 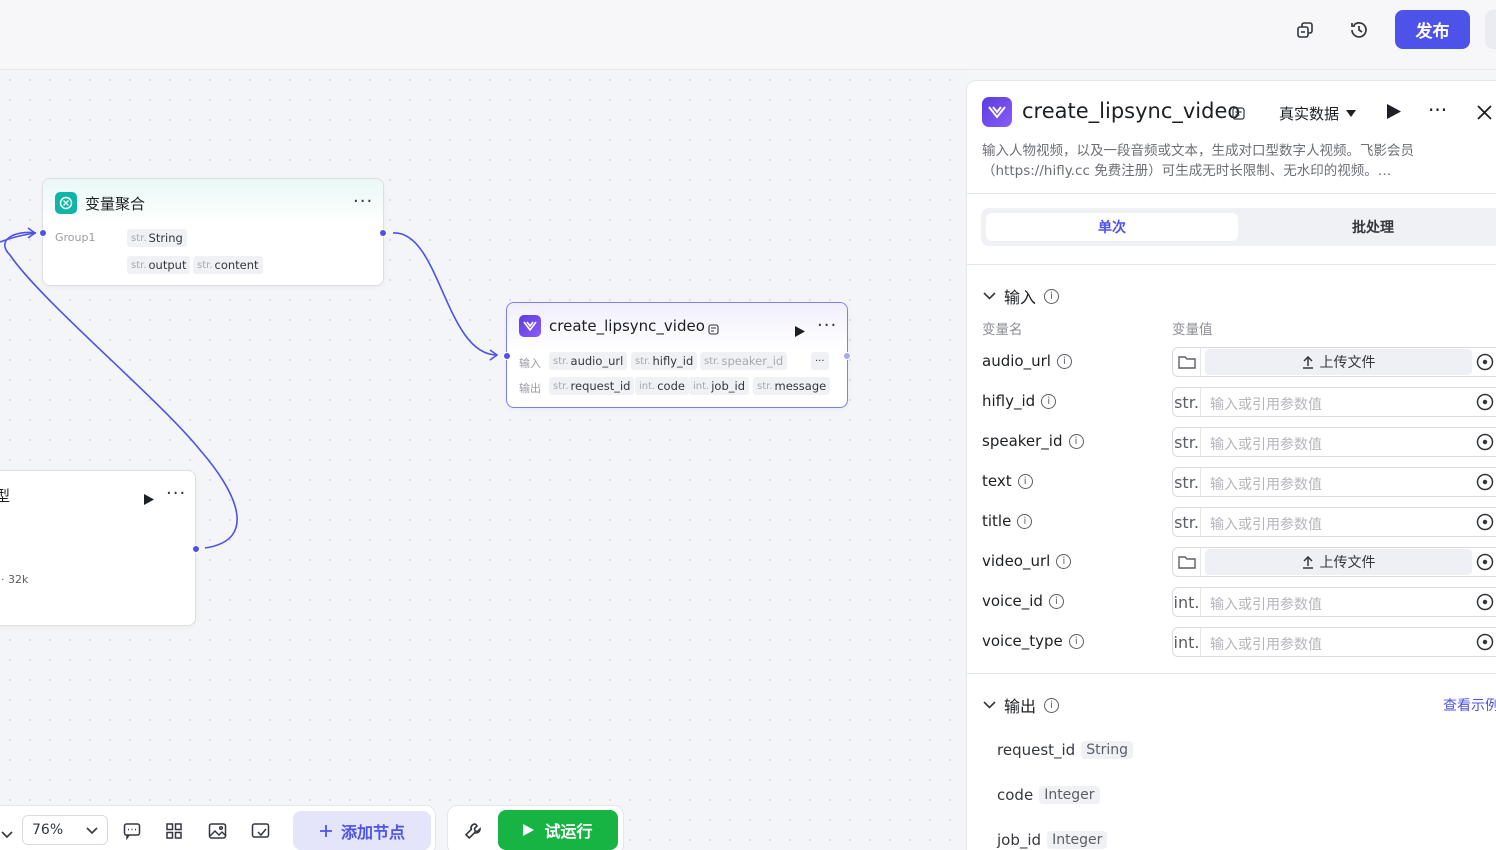 I want to click on test-run-button: 试运行, so click(x=558, y=830).